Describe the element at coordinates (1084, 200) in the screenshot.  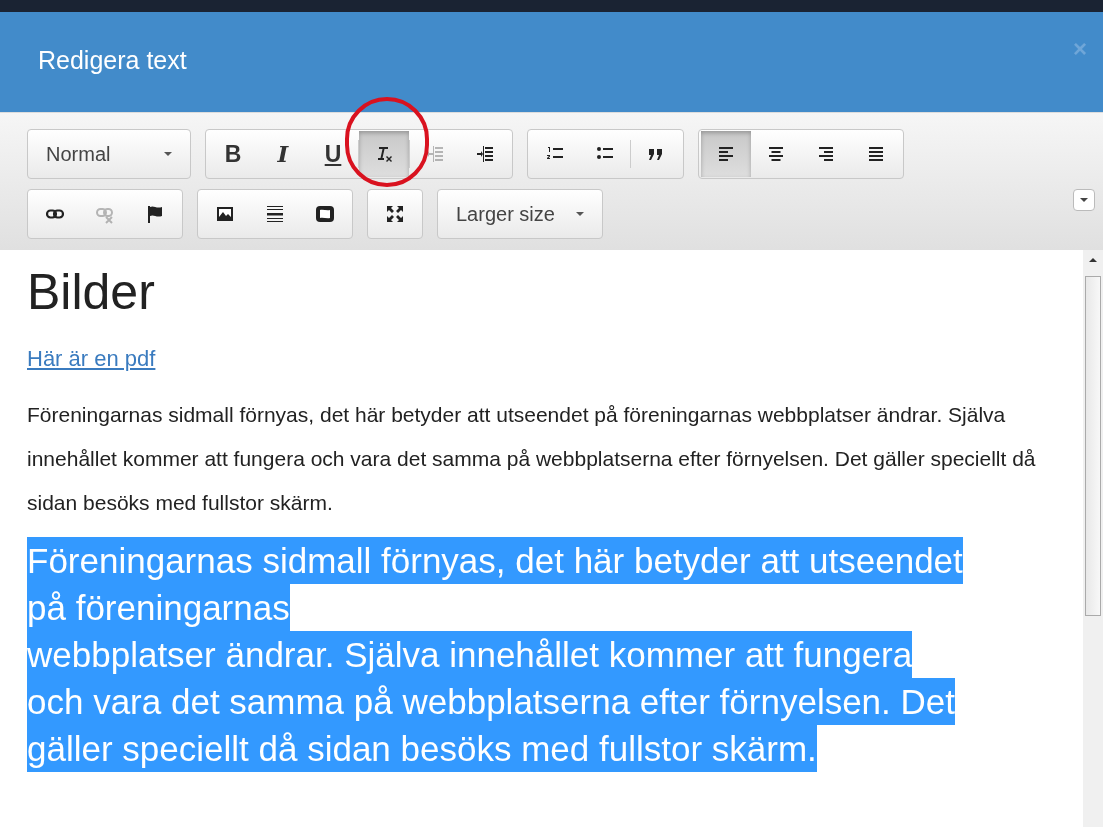
I see `toolbar-collapse-button` at that location.